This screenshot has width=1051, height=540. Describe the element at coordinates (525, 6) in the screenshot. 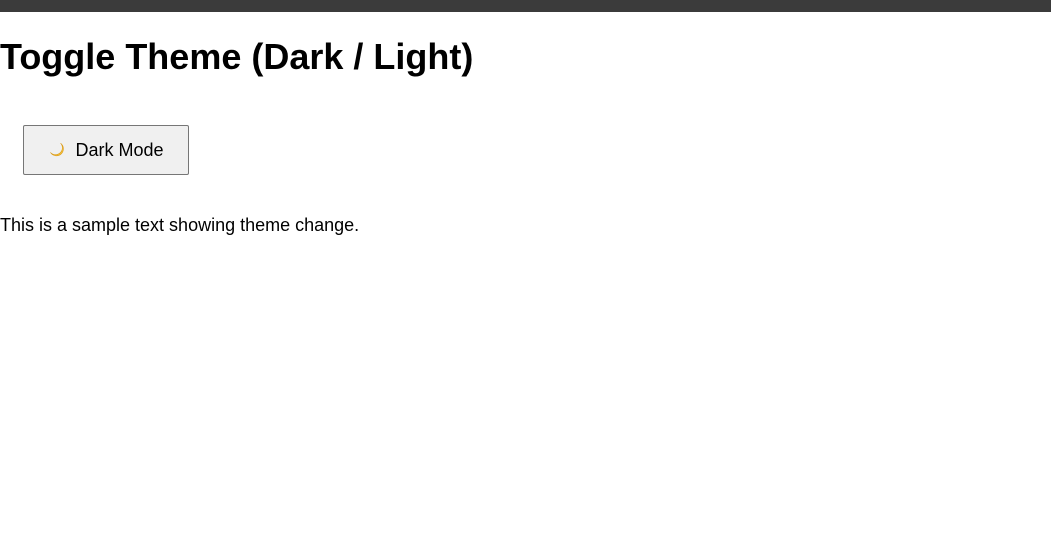

I see `browser-top-bar` at that location.